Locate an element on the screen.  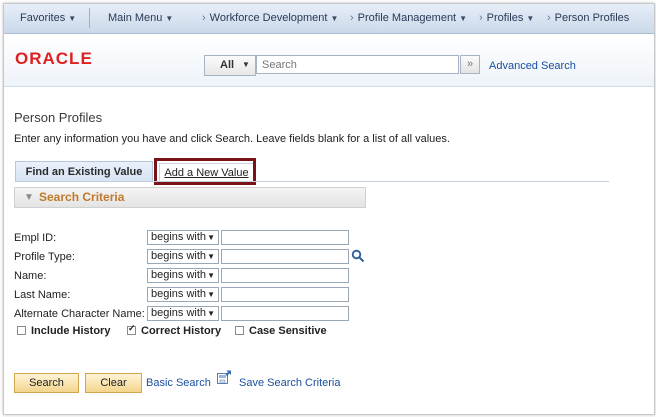
basic-search-link: Basic Search is located at coordinates (178, 383).